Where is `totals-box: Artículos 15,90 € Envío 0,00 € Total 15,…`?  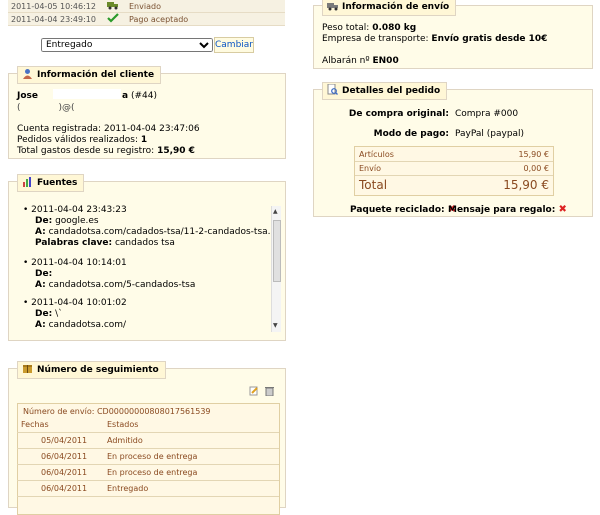 totals-box: Artículos 15,90 € Envío 0,00 € Total 15,… is located at coordinates (454, 171).